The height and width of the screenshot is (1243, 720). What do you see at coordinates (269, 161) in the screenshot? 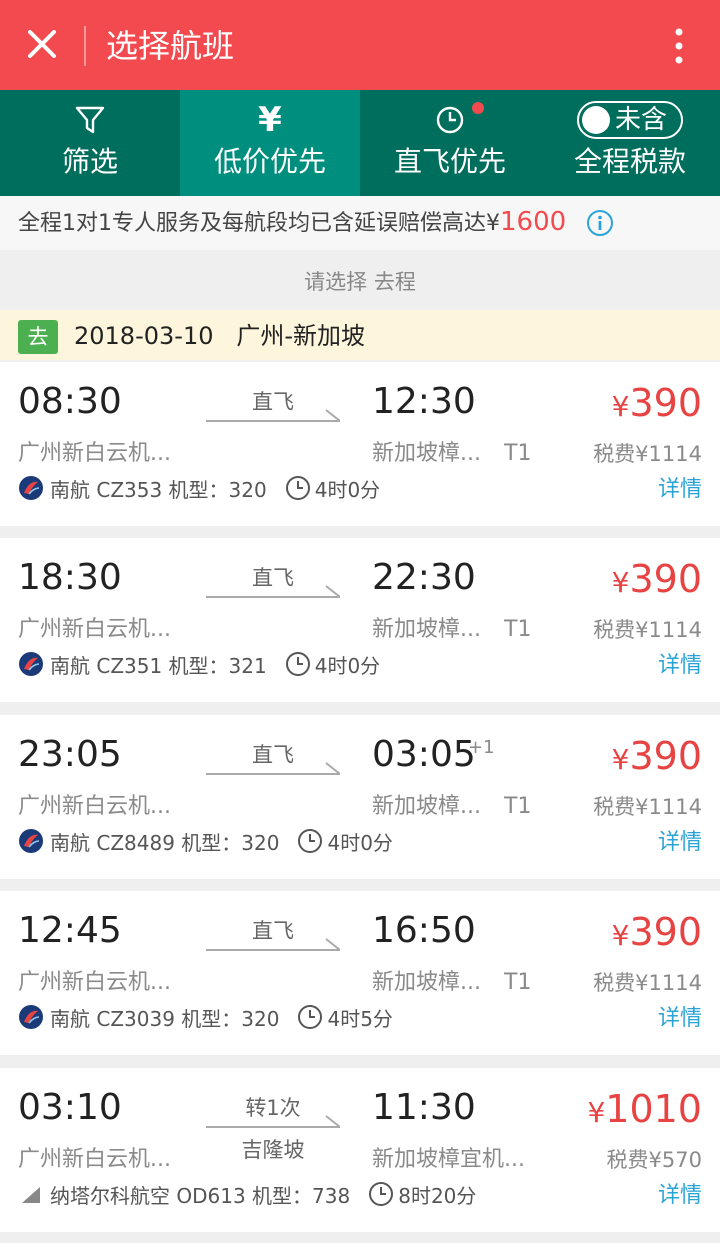
I see `tab-label: 低价优先` at bounding box center [269, 161].